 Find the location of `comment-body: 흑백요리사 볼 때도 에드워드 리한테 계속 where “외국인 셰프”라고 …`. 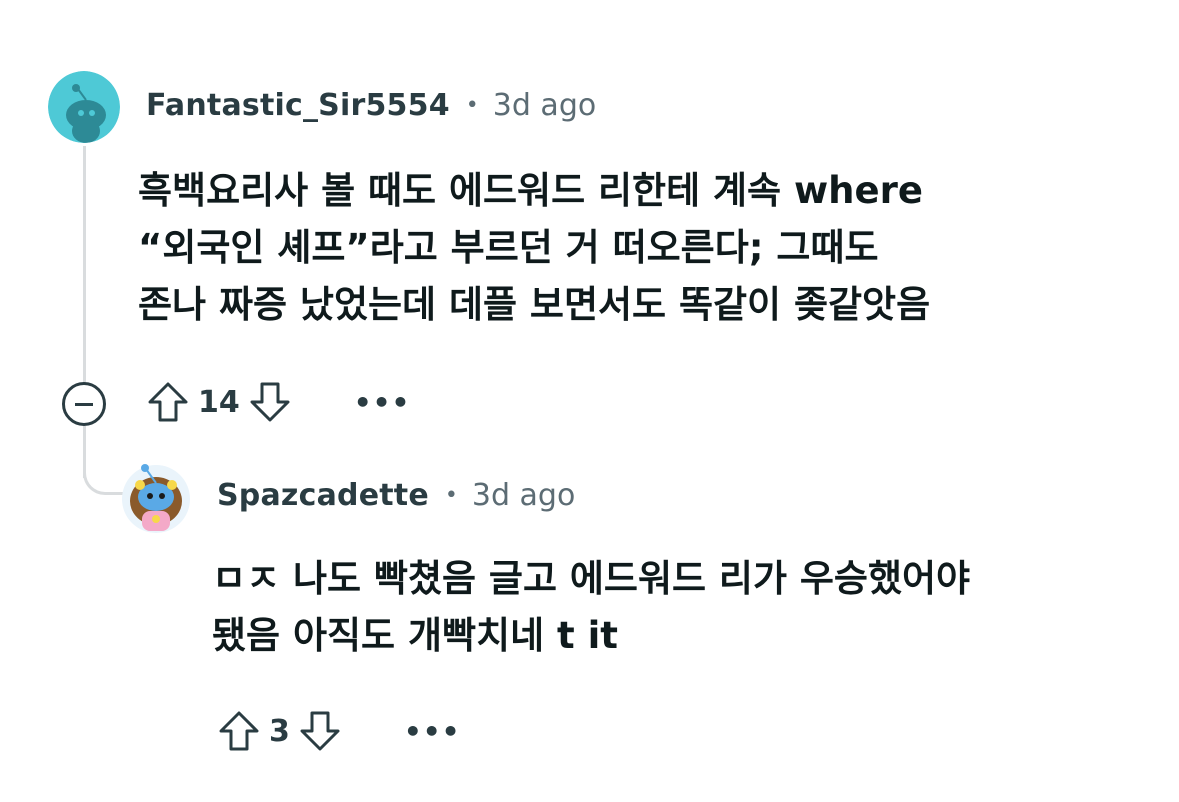

comment-body: 흑백요리사 볼 때도 에드워드 리한테 계속 where “외국인 셰프”라고 … is located at coordinates (534, 247).